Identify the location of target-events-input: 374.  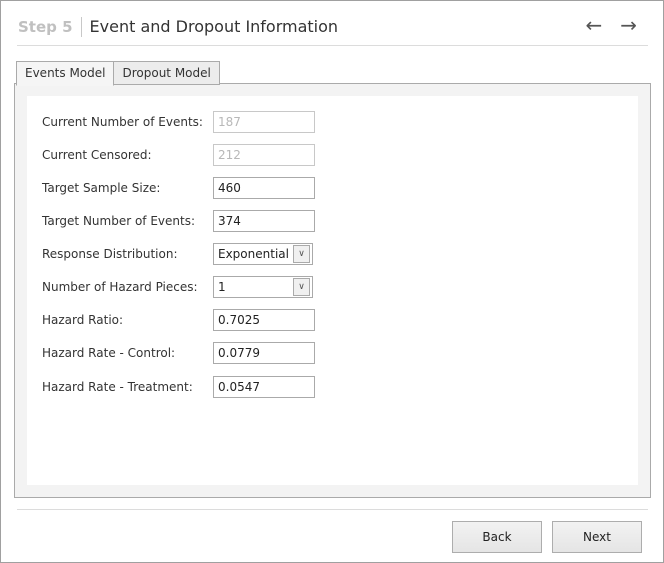
(264, 221).